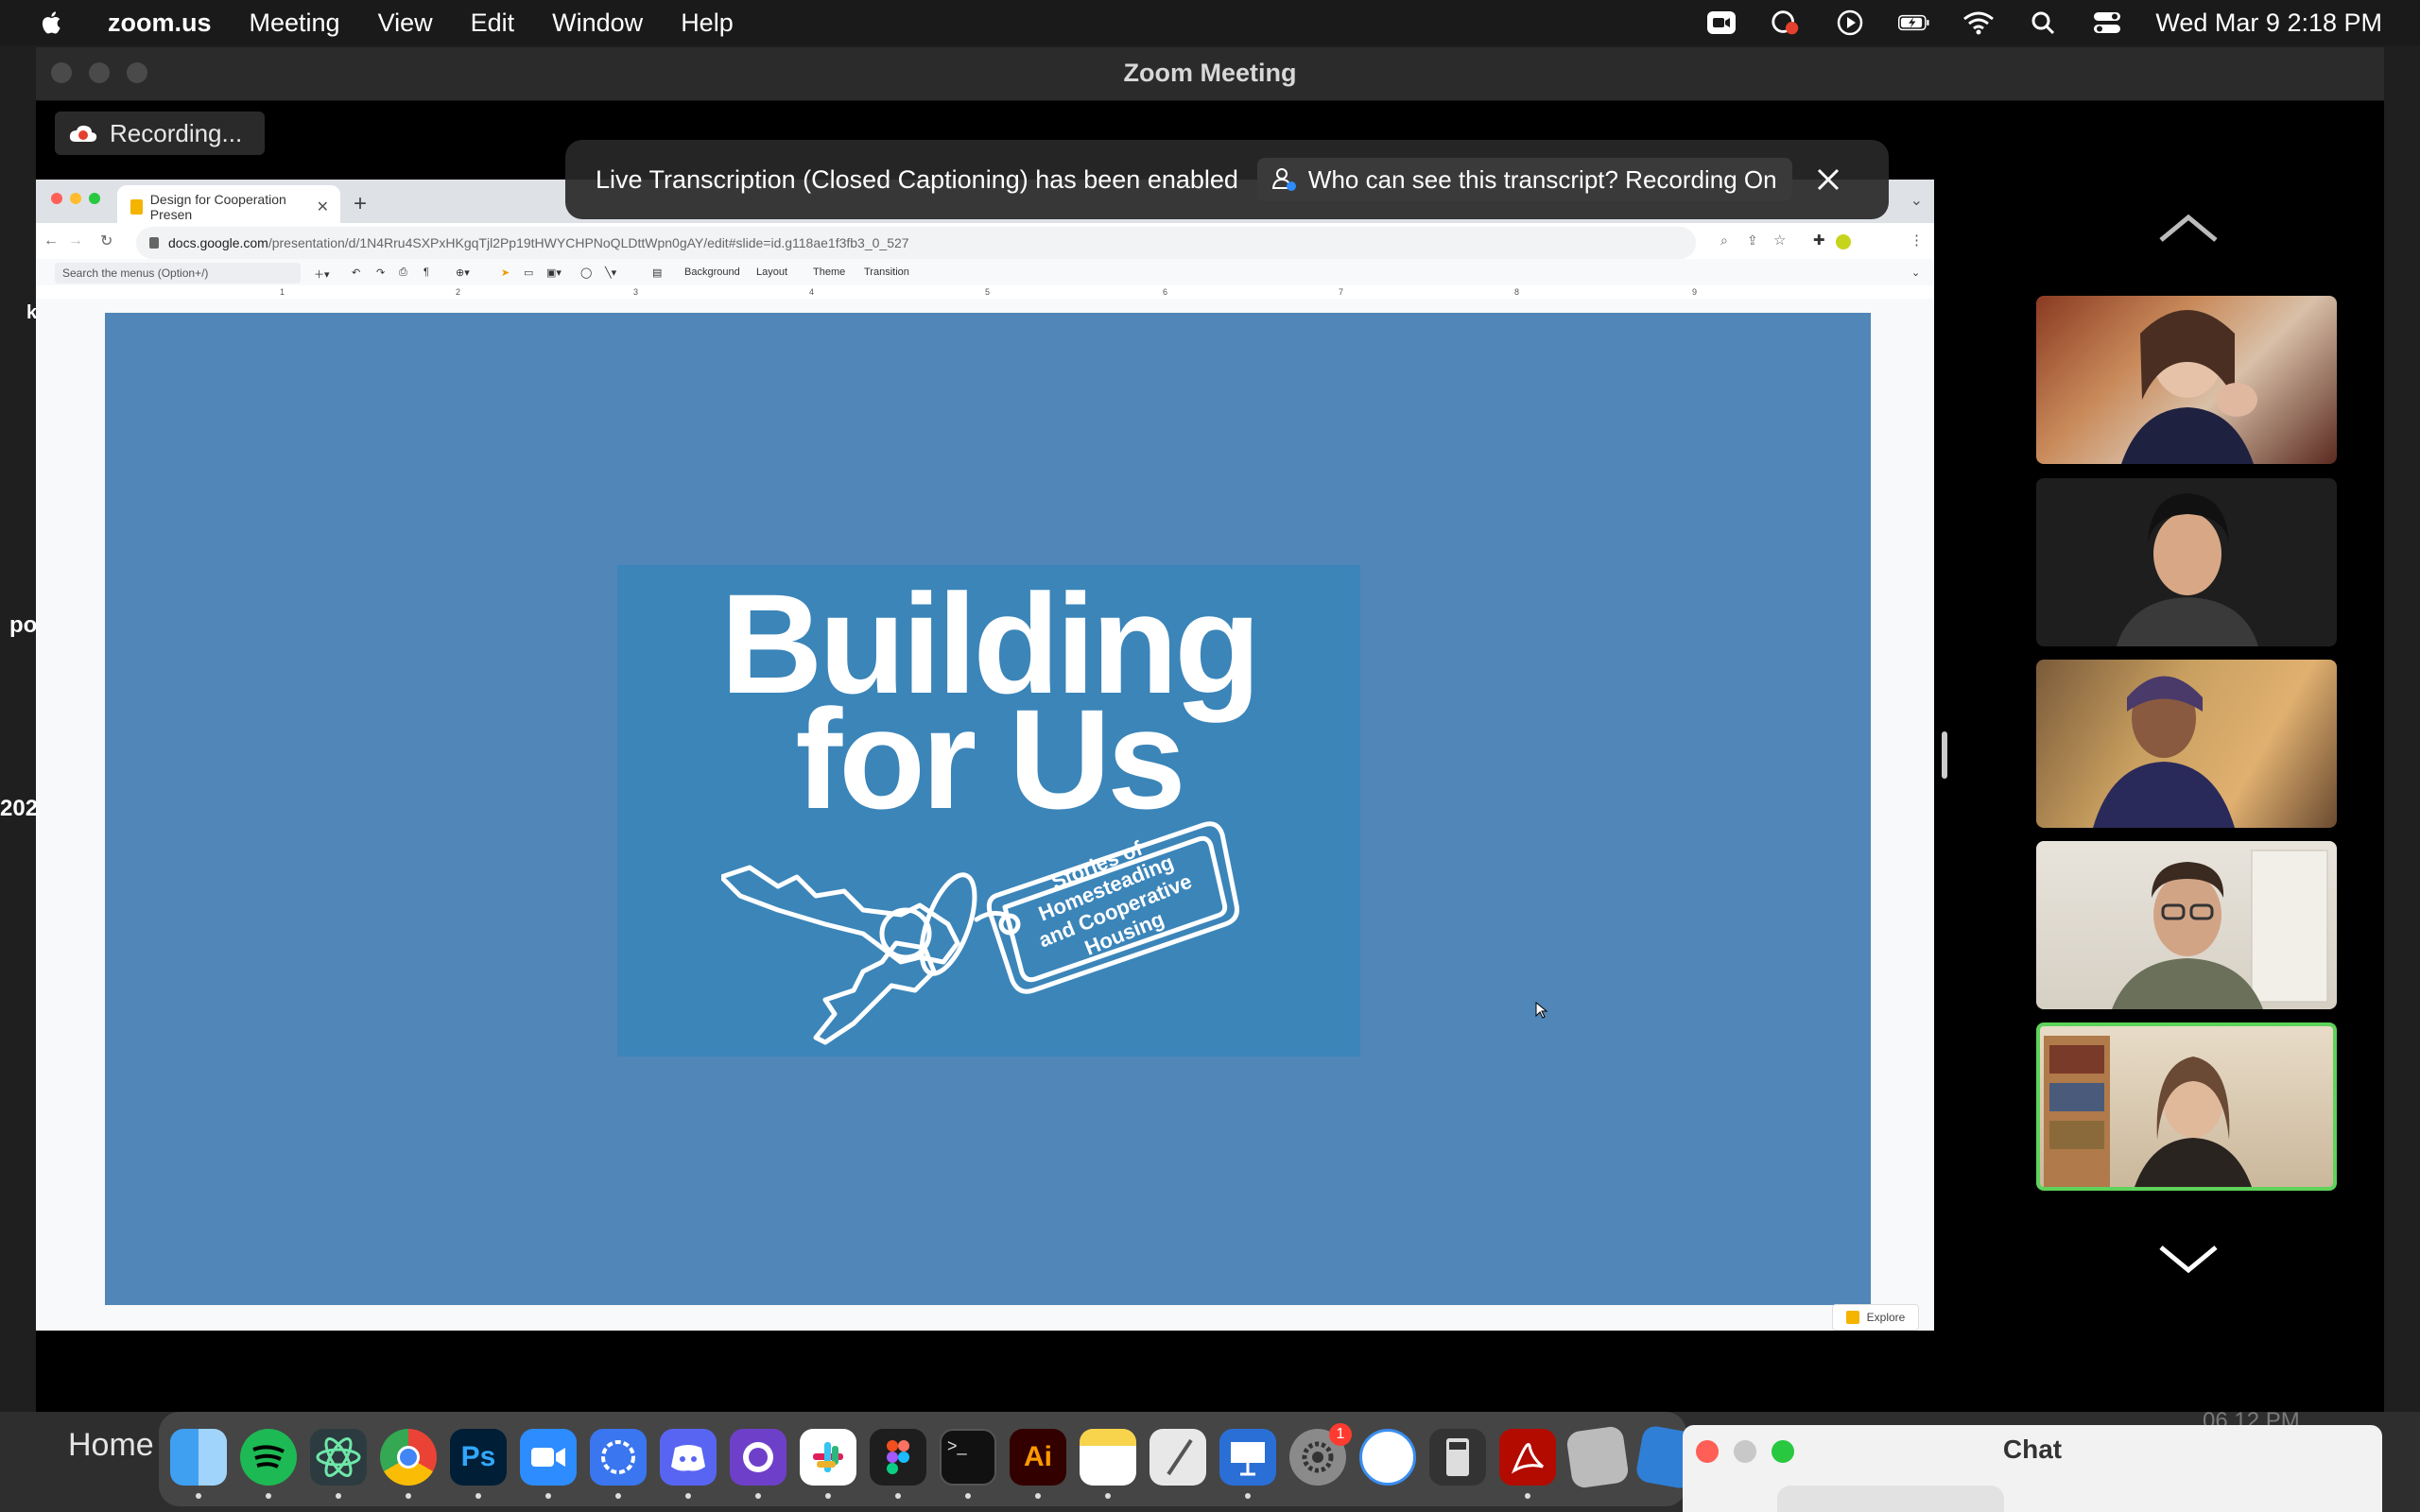 This screenshot has height=1512, width=2420. I want to click on url-host: docs.google.com, so click(218, 242).